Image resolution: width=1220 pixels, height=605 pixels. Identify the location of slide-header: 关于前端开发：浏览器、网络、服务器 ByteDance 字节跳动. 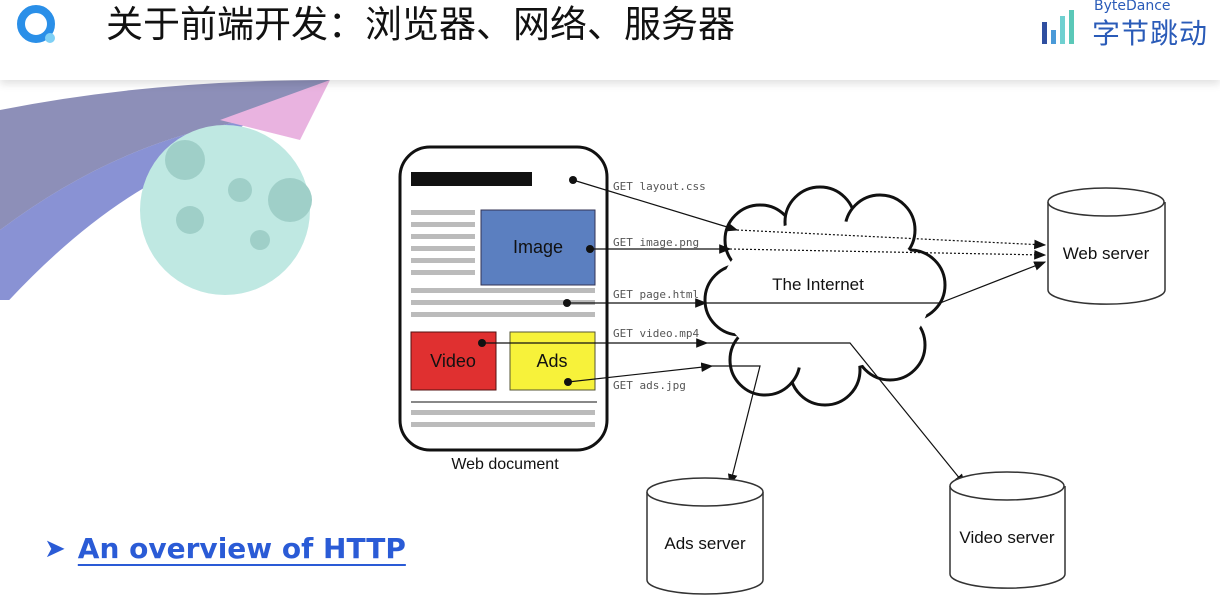
(610, 40).